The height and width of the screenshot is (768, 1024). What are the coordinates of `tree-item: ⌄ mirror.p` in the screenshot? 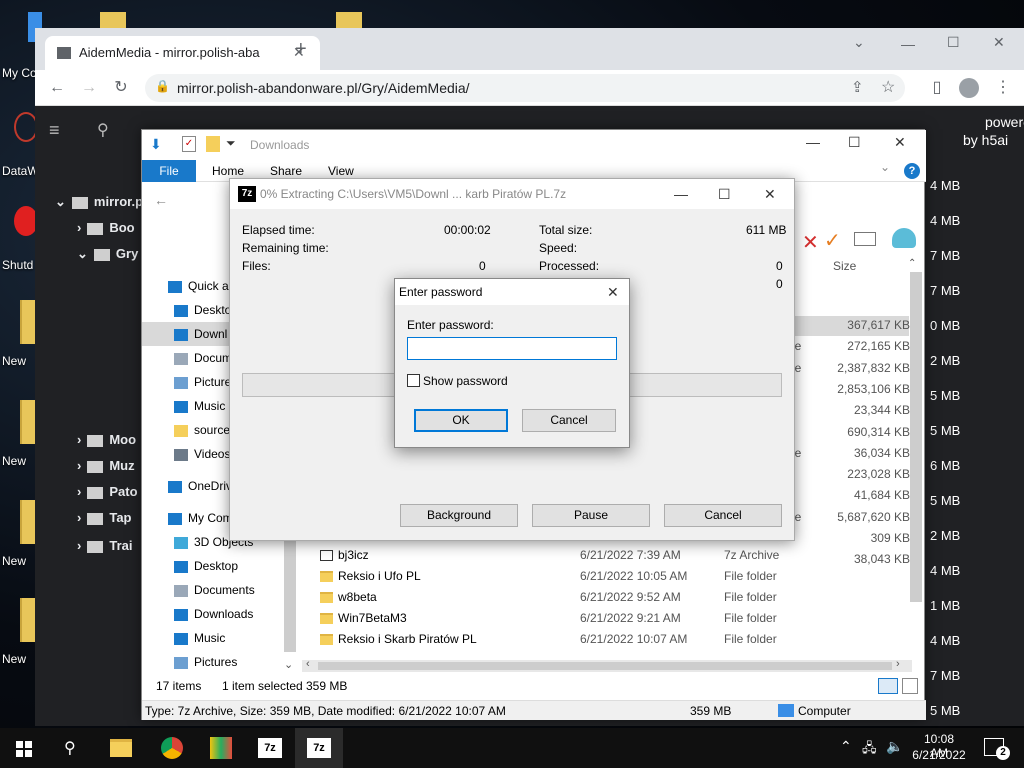 It's located at (99, 202).